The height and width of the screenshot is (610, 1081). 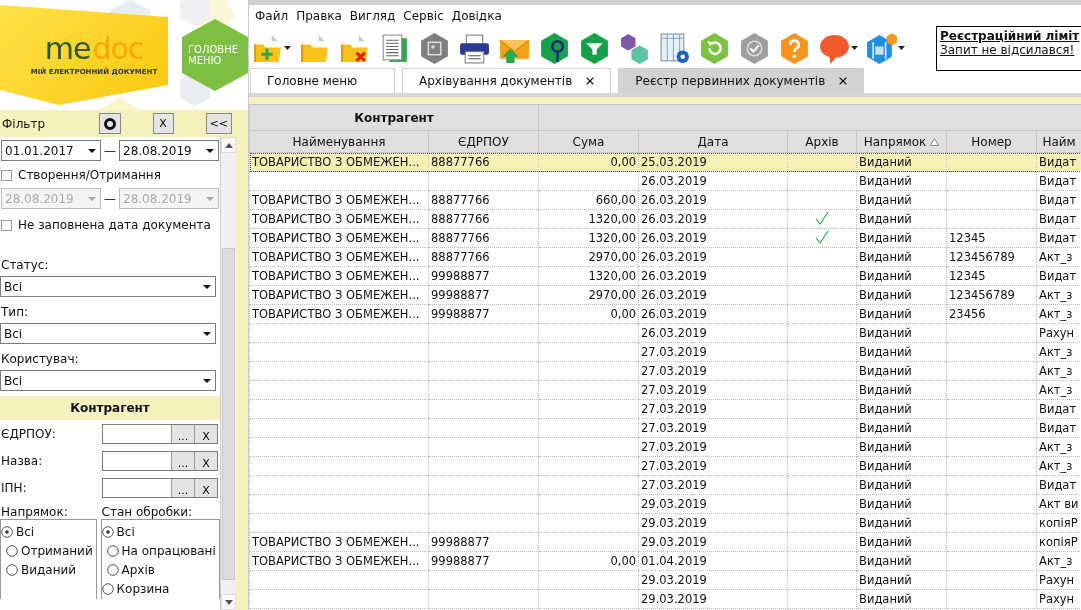 I want to click on archive-icon, so click(x=434, y=48).